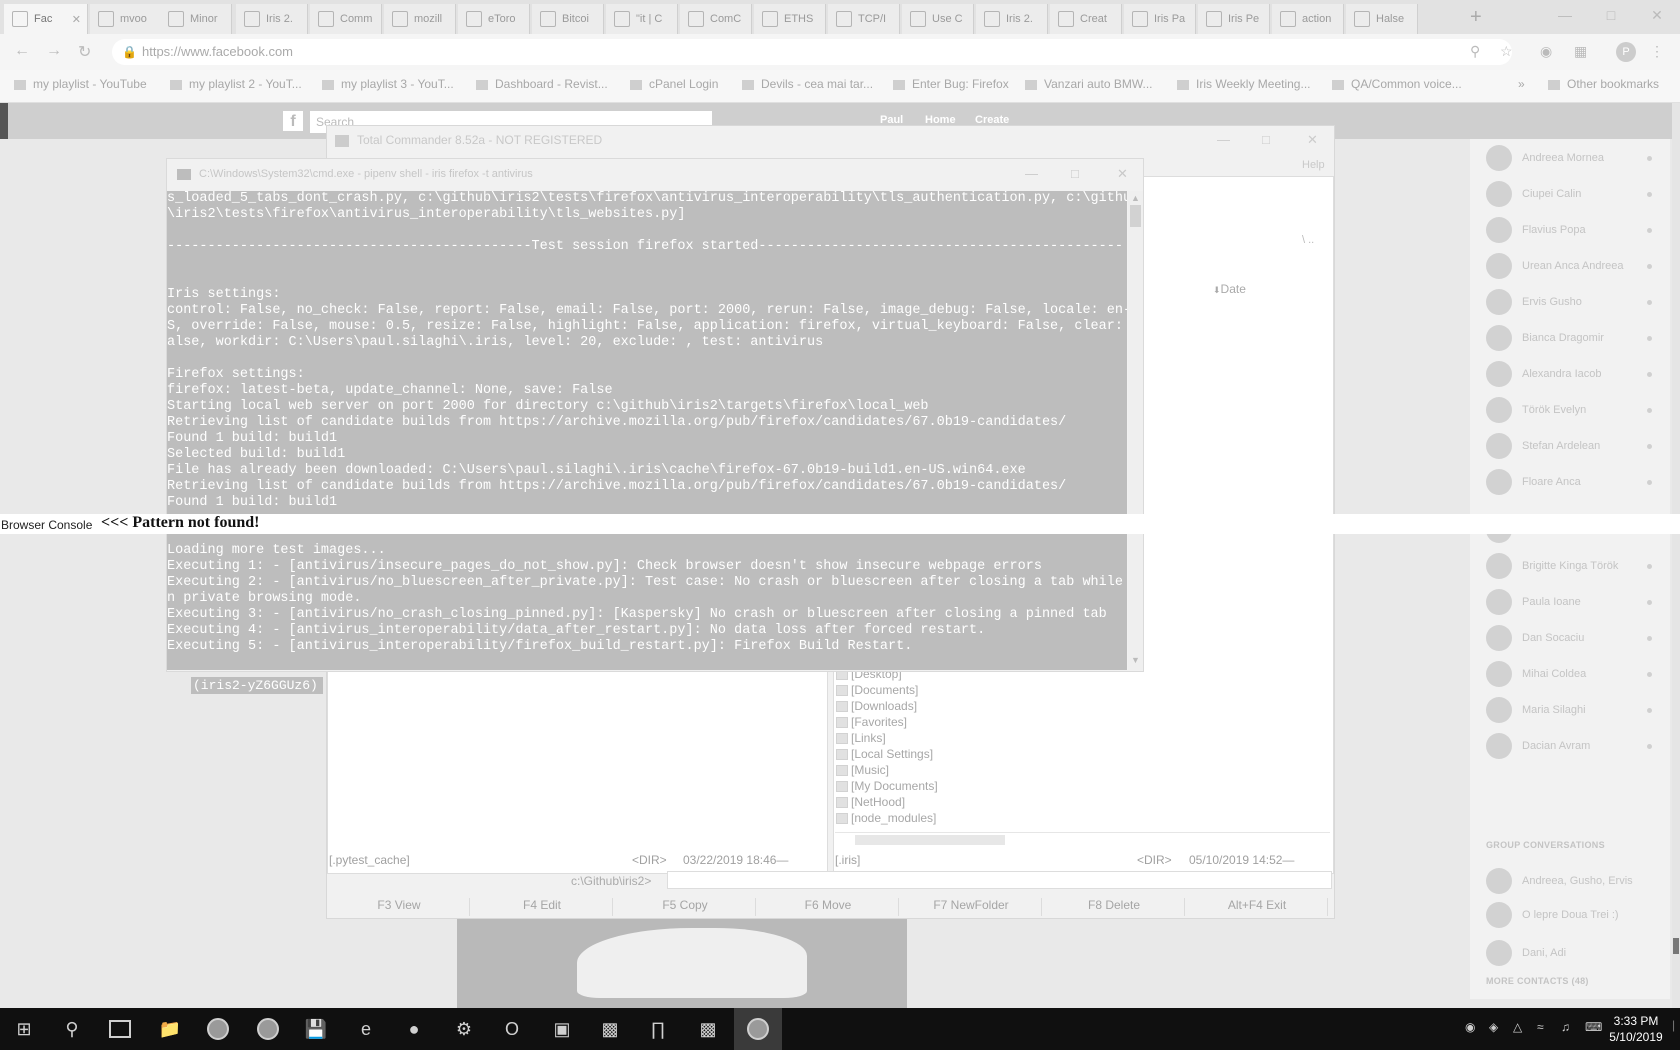 The width and height of the screenshot is (1680, 1050). I want to click on total-commander-icon: 💾, so click(316, 1029).